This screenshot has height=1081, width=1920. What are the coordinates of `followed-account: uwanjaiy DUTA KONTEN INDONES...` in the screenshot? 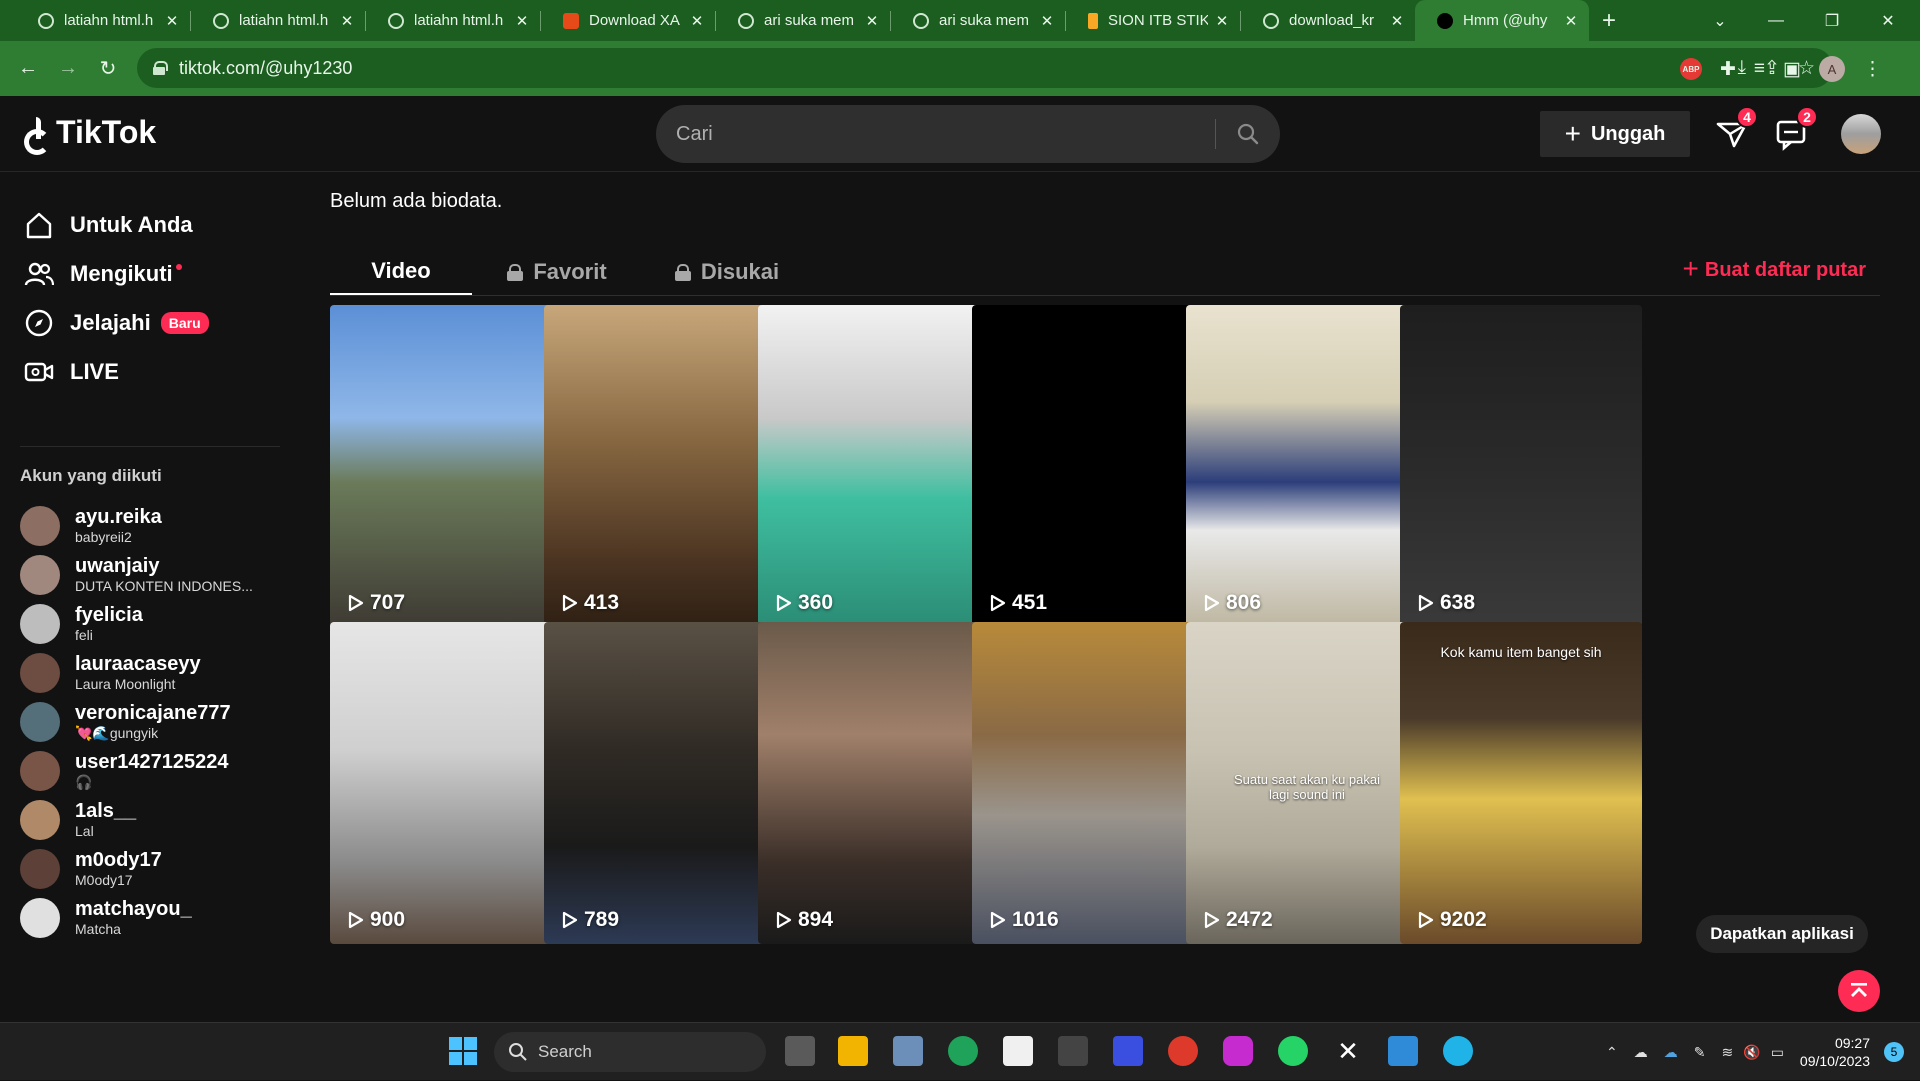 It's located at (136, 575).